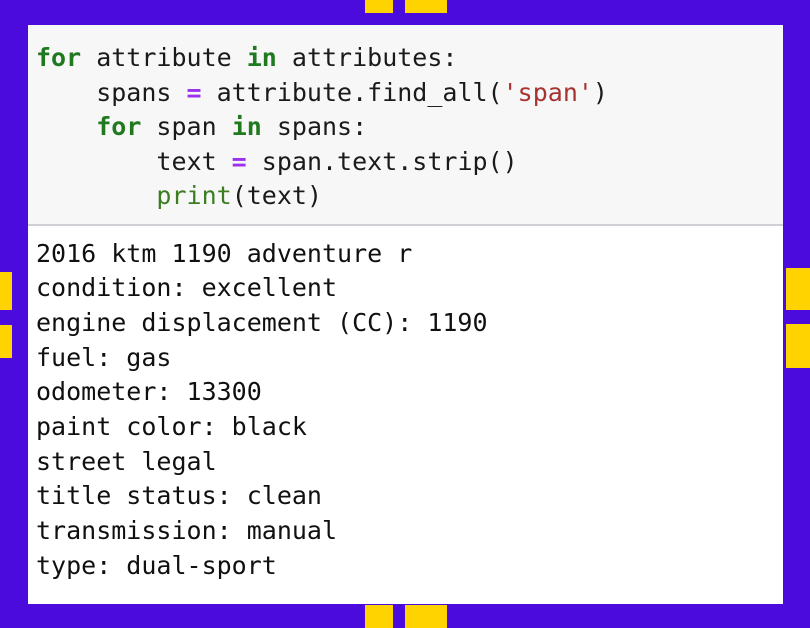 Image resolution: width=810 pixels, height=628 pixels. What do you see at coordinates (426, 616) in the screenshot?
I see `bottom-bar-right` at bounding box center [426, 616].